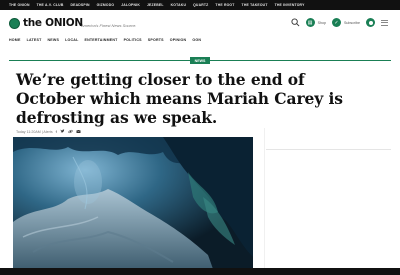 This screenshot has width=400, height=275. What do you see at coordinates (295, 22) in the screenshot?
I see `search-icon` at bounding box center [295, 22].